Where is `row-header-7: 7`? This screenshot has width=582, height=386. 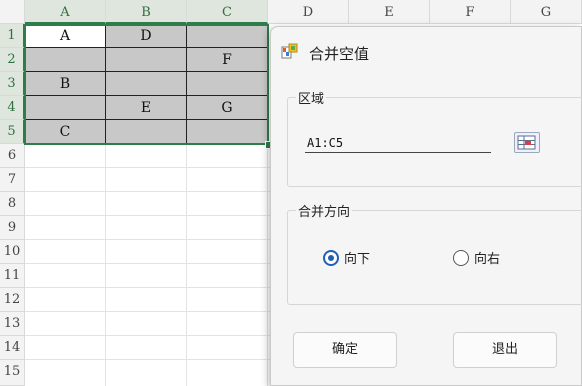 row-header-7: 7 is located at coordinates (12, 180).